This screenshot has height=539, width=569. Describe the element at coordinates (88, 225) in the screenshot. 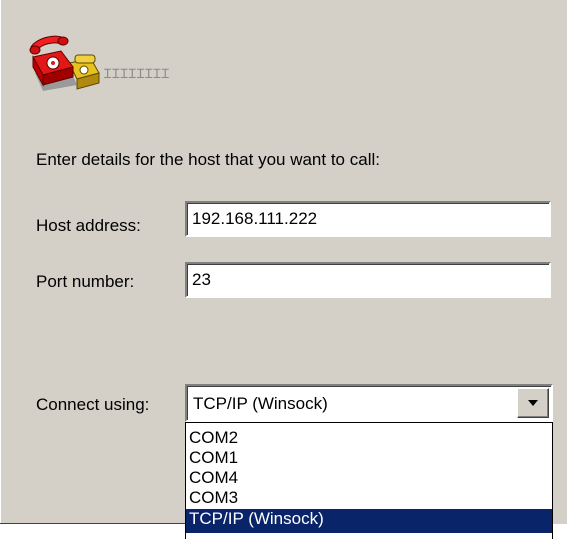

I see `host-address-label: Host address:` at that location.